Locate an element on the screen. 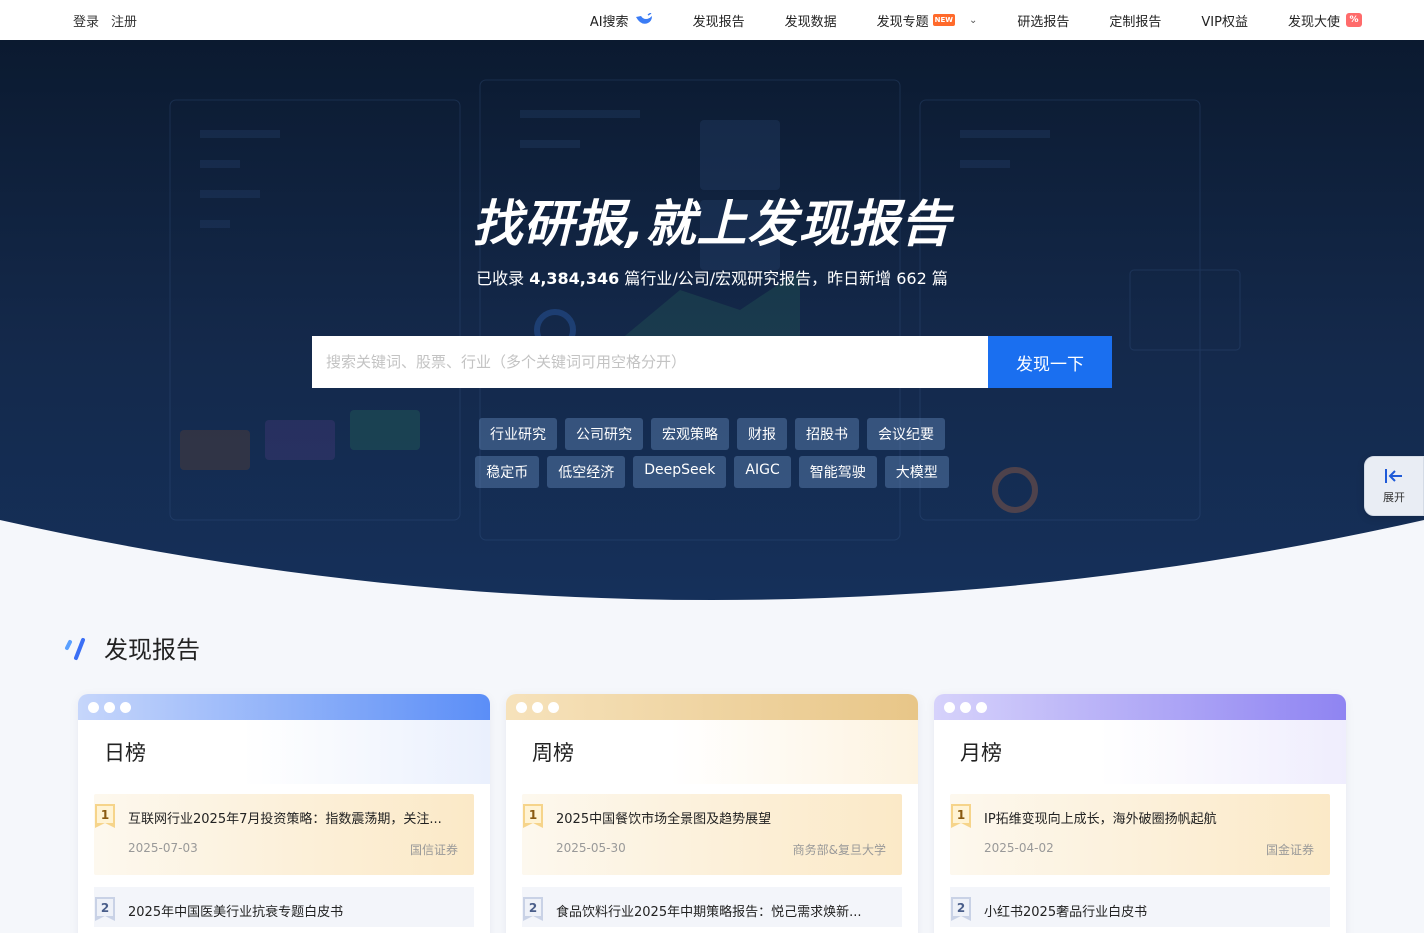 Image resolution: width=1424 pixels, height=933 pixels. subtitle-middle: 篇行业/公司/宏观研究报告，昨日新增 is located at coordinates (758, 278).